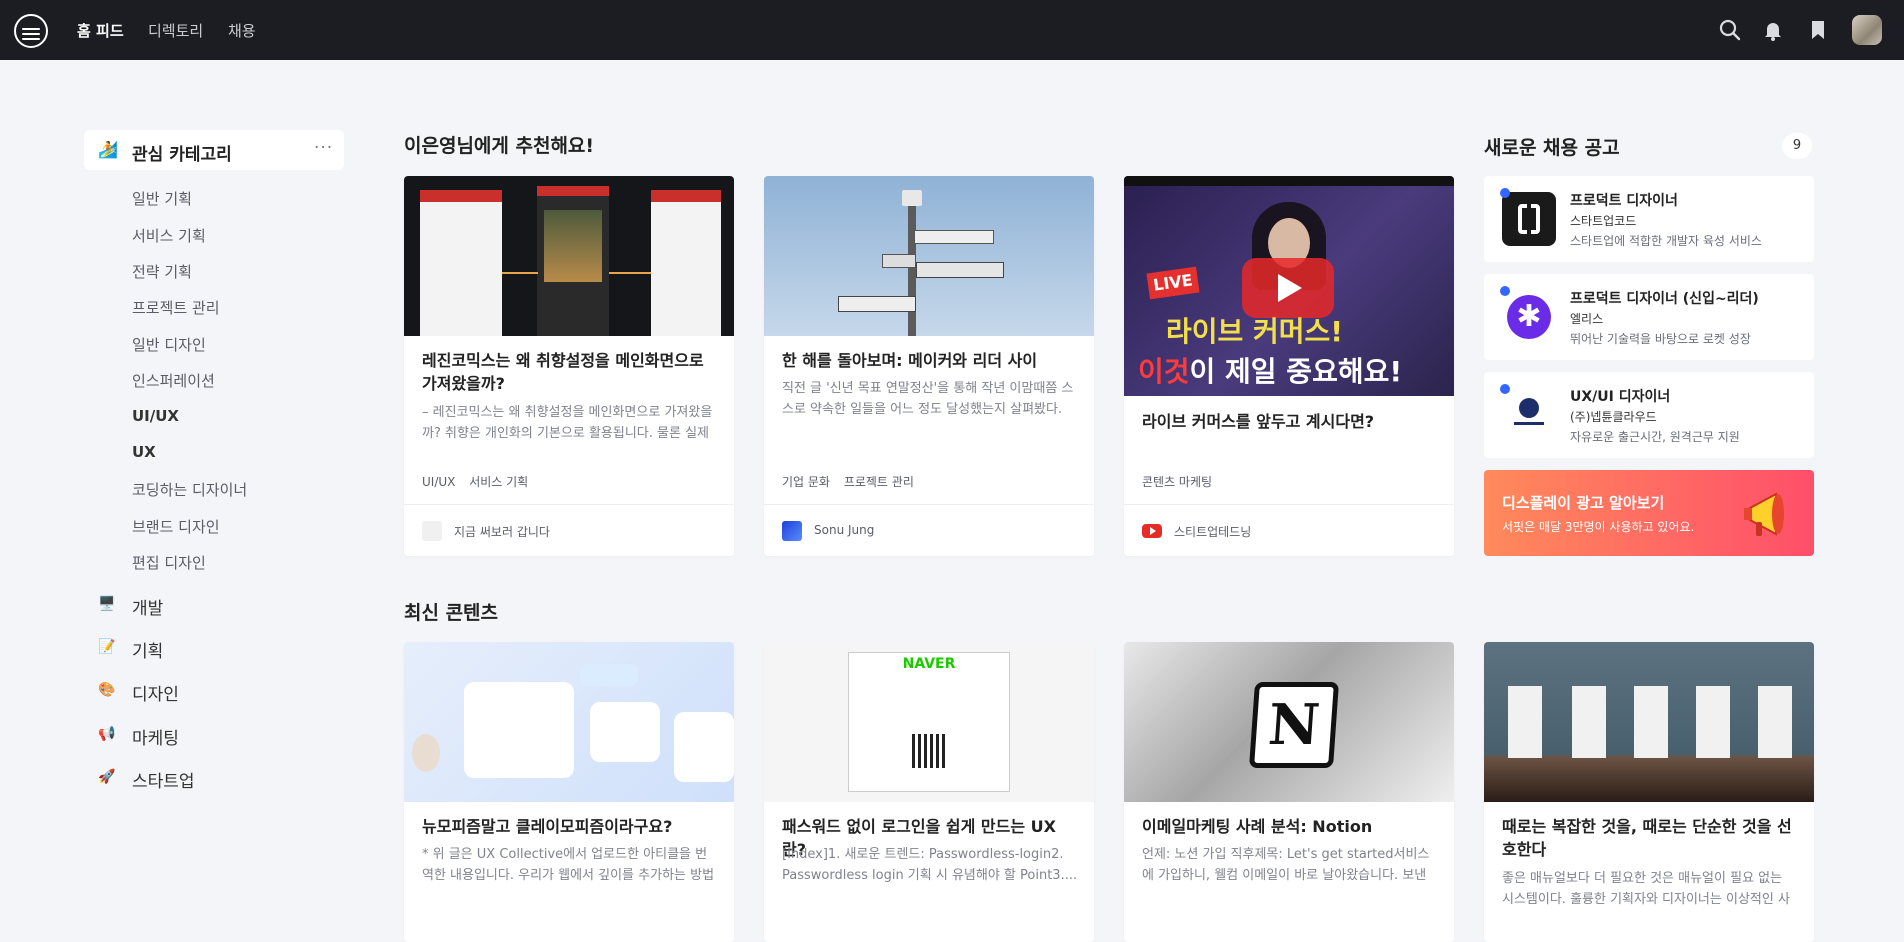 Image resolution: width=1904 pixels, height=942 pixels. What do you see at coordinates (163, 782) in the screenshot?
I see `sidebar-category-label: 스타트업` at bounding box center [163, 782].